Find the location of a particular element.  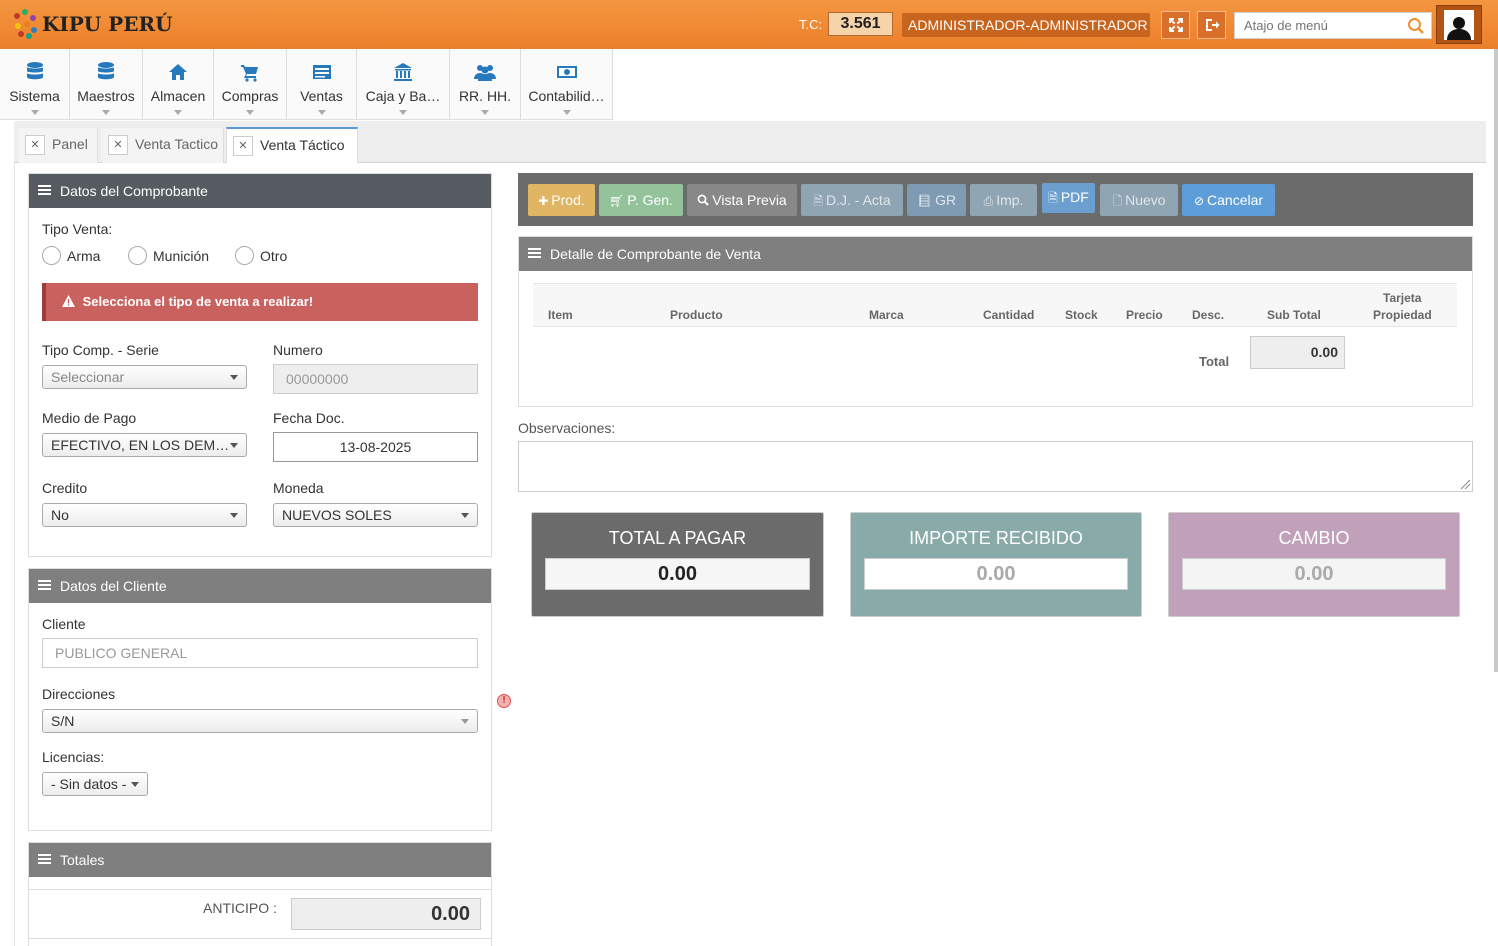

menu-search is located at coordinates (1333, 25).